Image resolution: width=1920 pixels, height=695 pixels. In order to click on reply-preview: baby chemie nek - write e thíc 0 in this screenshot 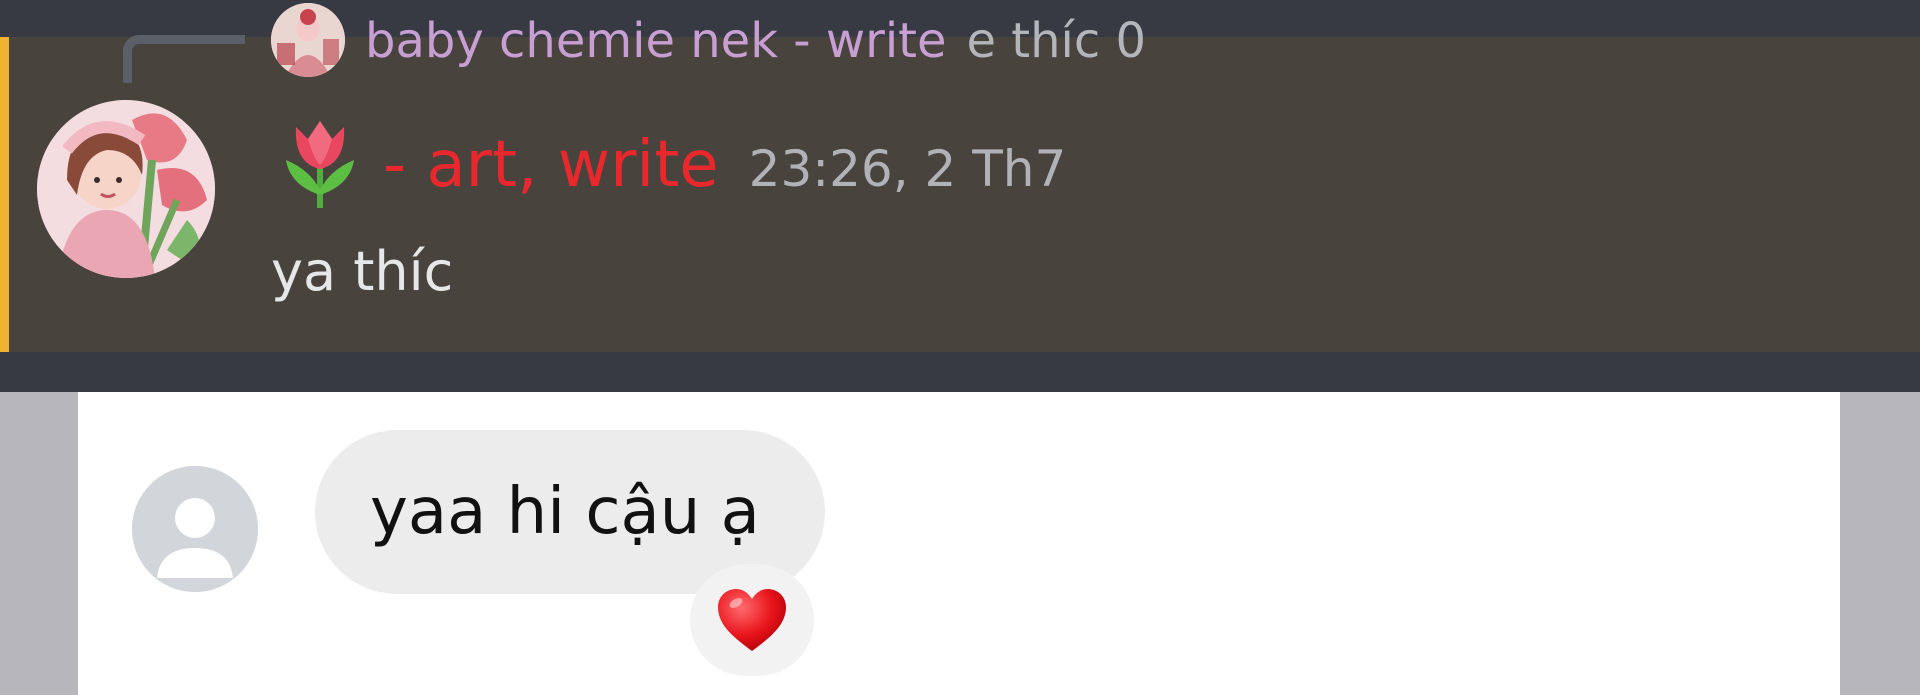, I will do `click(755, 41)`.